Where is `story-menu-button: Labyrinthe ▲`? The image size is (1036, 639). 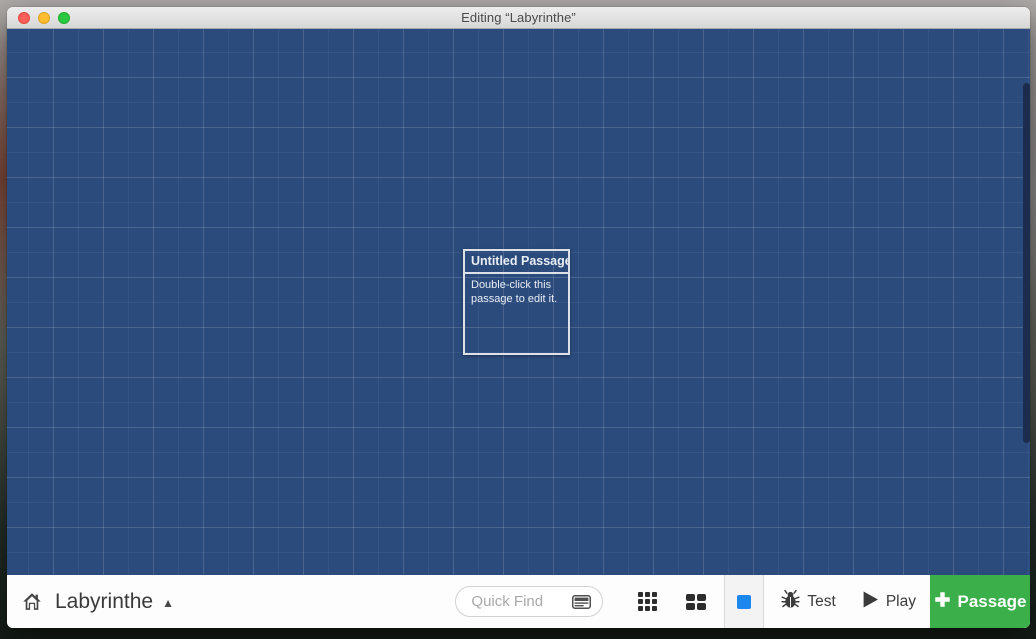
story-menu-button: Labyrinthe ▲ is located at coordinates (114, 602).